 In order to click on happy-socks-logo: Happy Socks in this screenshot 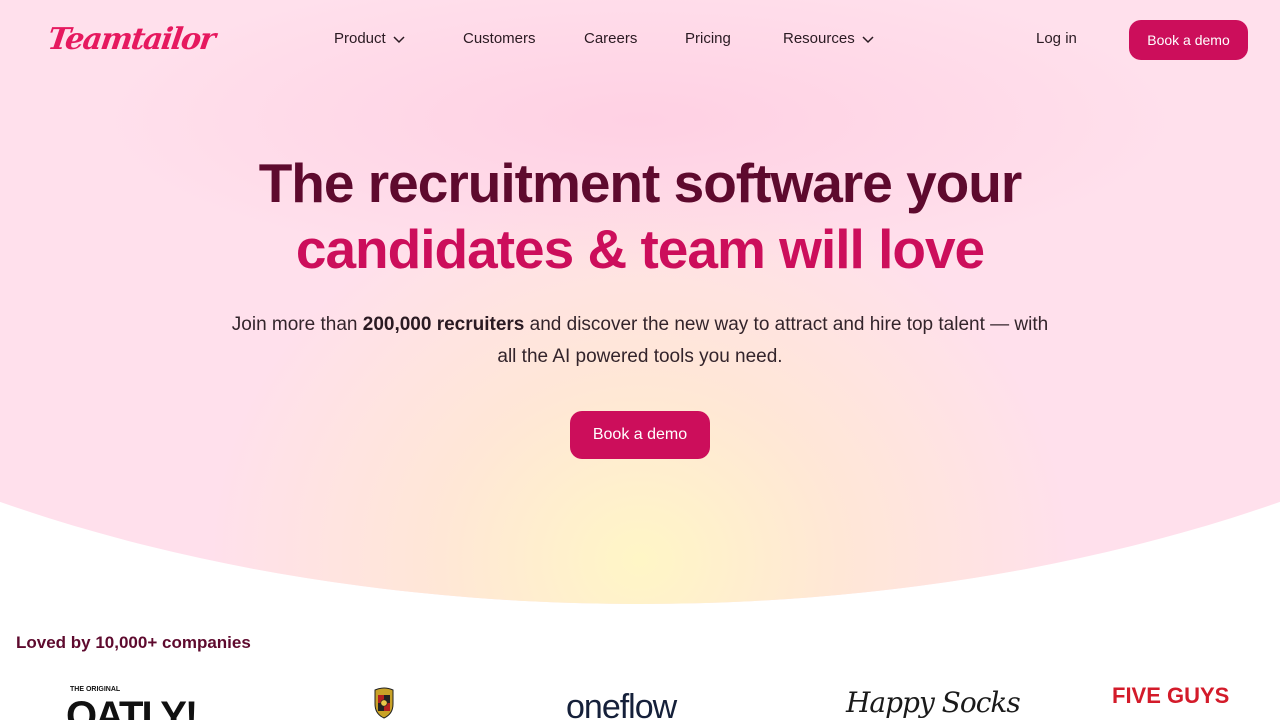, I will do `click(933, 702)`.